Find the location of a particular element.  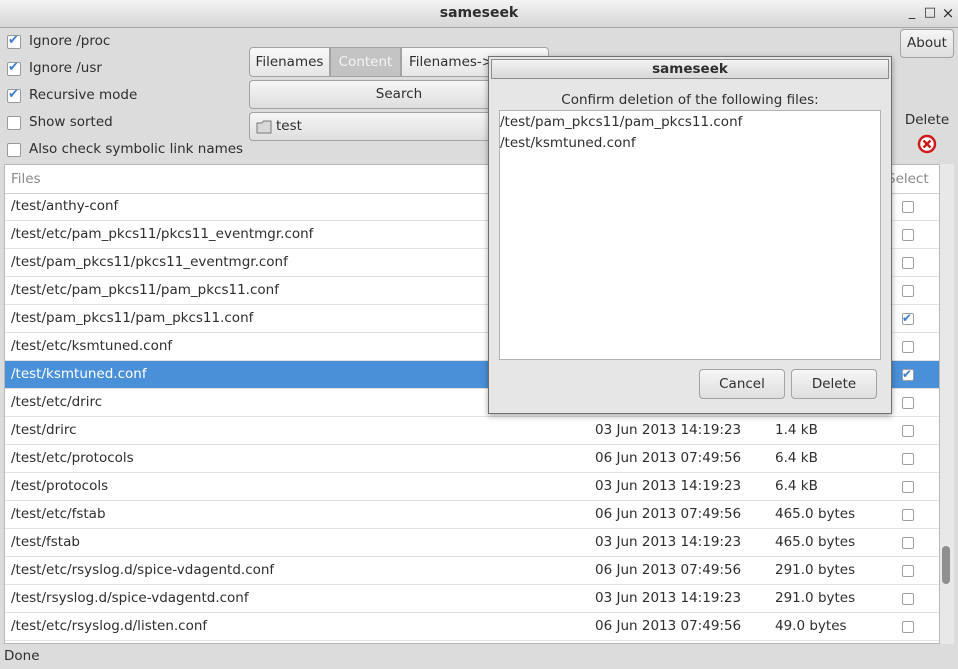

about-button: About is located at coordinates (927, 43).